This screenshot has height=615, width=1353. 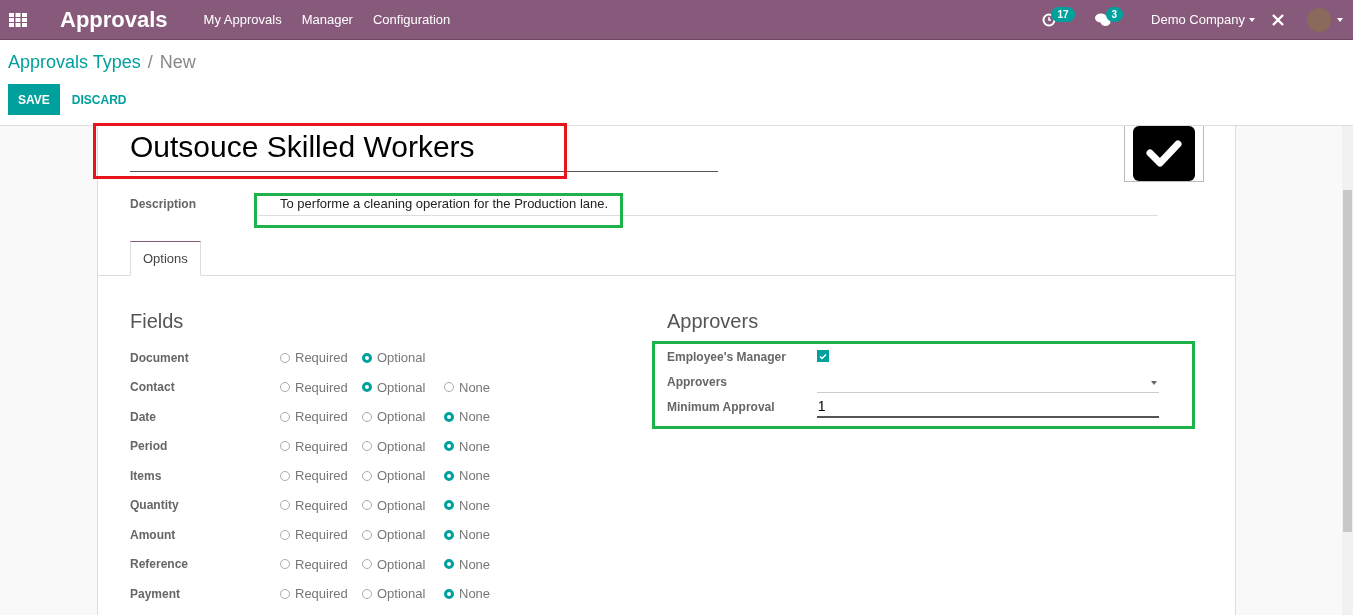 I want to click on description-field: To performe a cleaning operation for the Production lane., so click(x=708, y=206).